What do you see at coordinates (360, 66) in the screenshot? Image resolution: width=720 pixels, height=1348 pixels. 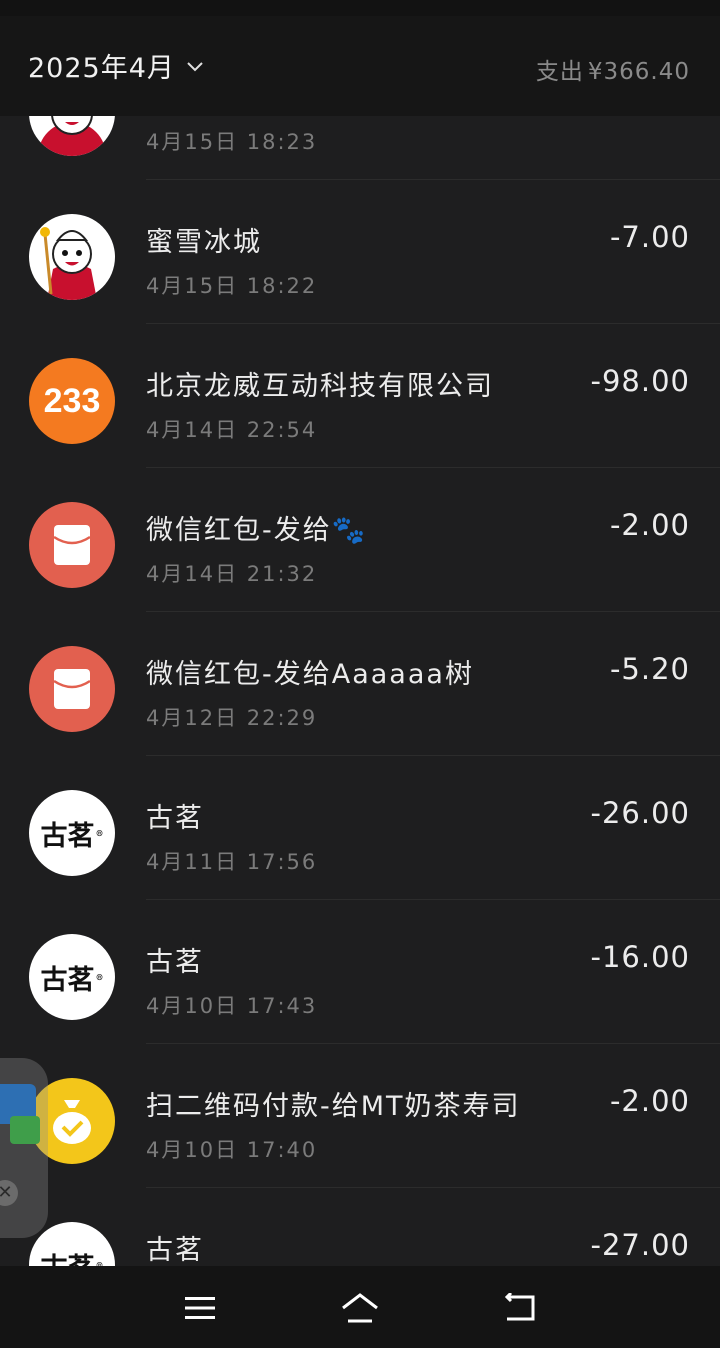 I see `header: 2025年4月 支出 ¥366.40` at bounding box center [360, 66].